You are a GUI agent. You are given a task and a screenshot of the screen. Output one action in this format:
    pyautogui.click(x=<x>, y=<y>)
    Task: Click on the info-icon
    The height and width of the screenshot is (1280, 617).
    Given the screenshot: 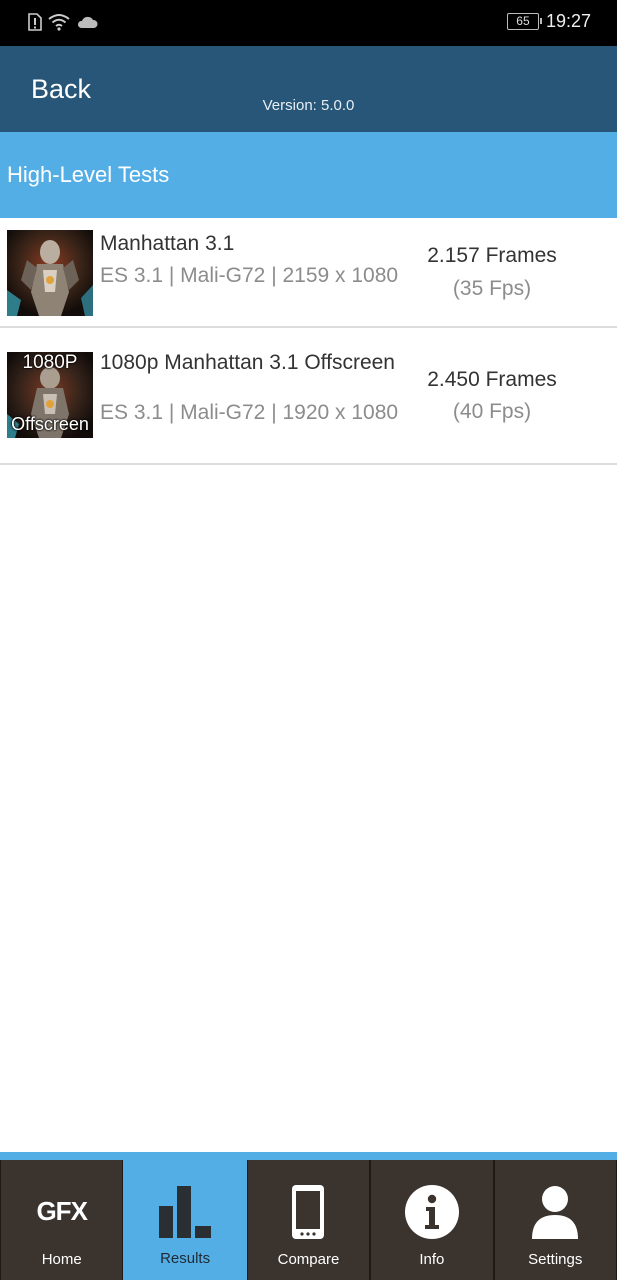 What is the action you would take?
    pyautogui.click(x=431, y=1212)
    